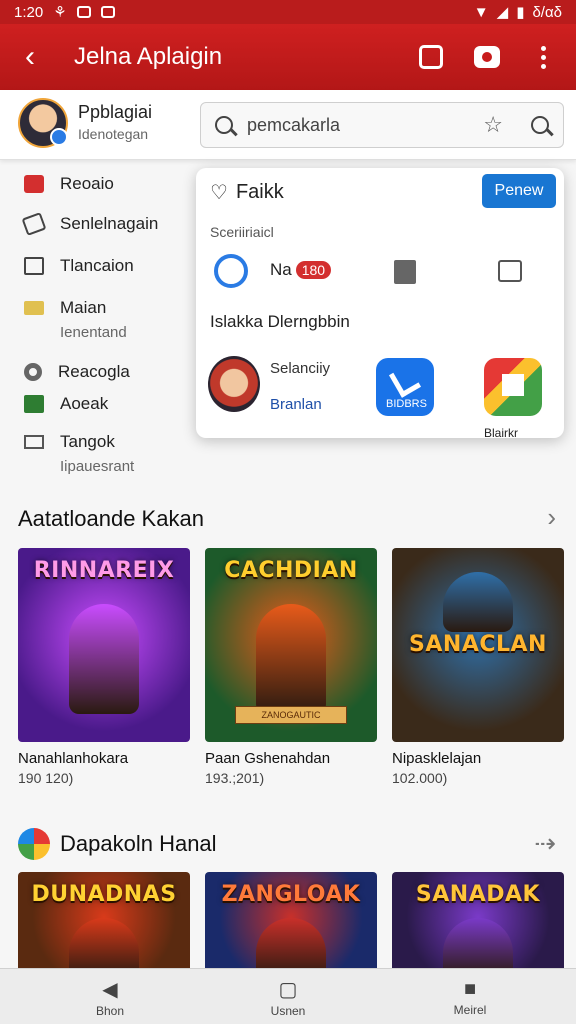 The image size is (576, 1024). What do you see at coordinates (104, 894) in the screenshot?
I see `card-art-title: DUNADNAS` at bounding box center [104, 894].